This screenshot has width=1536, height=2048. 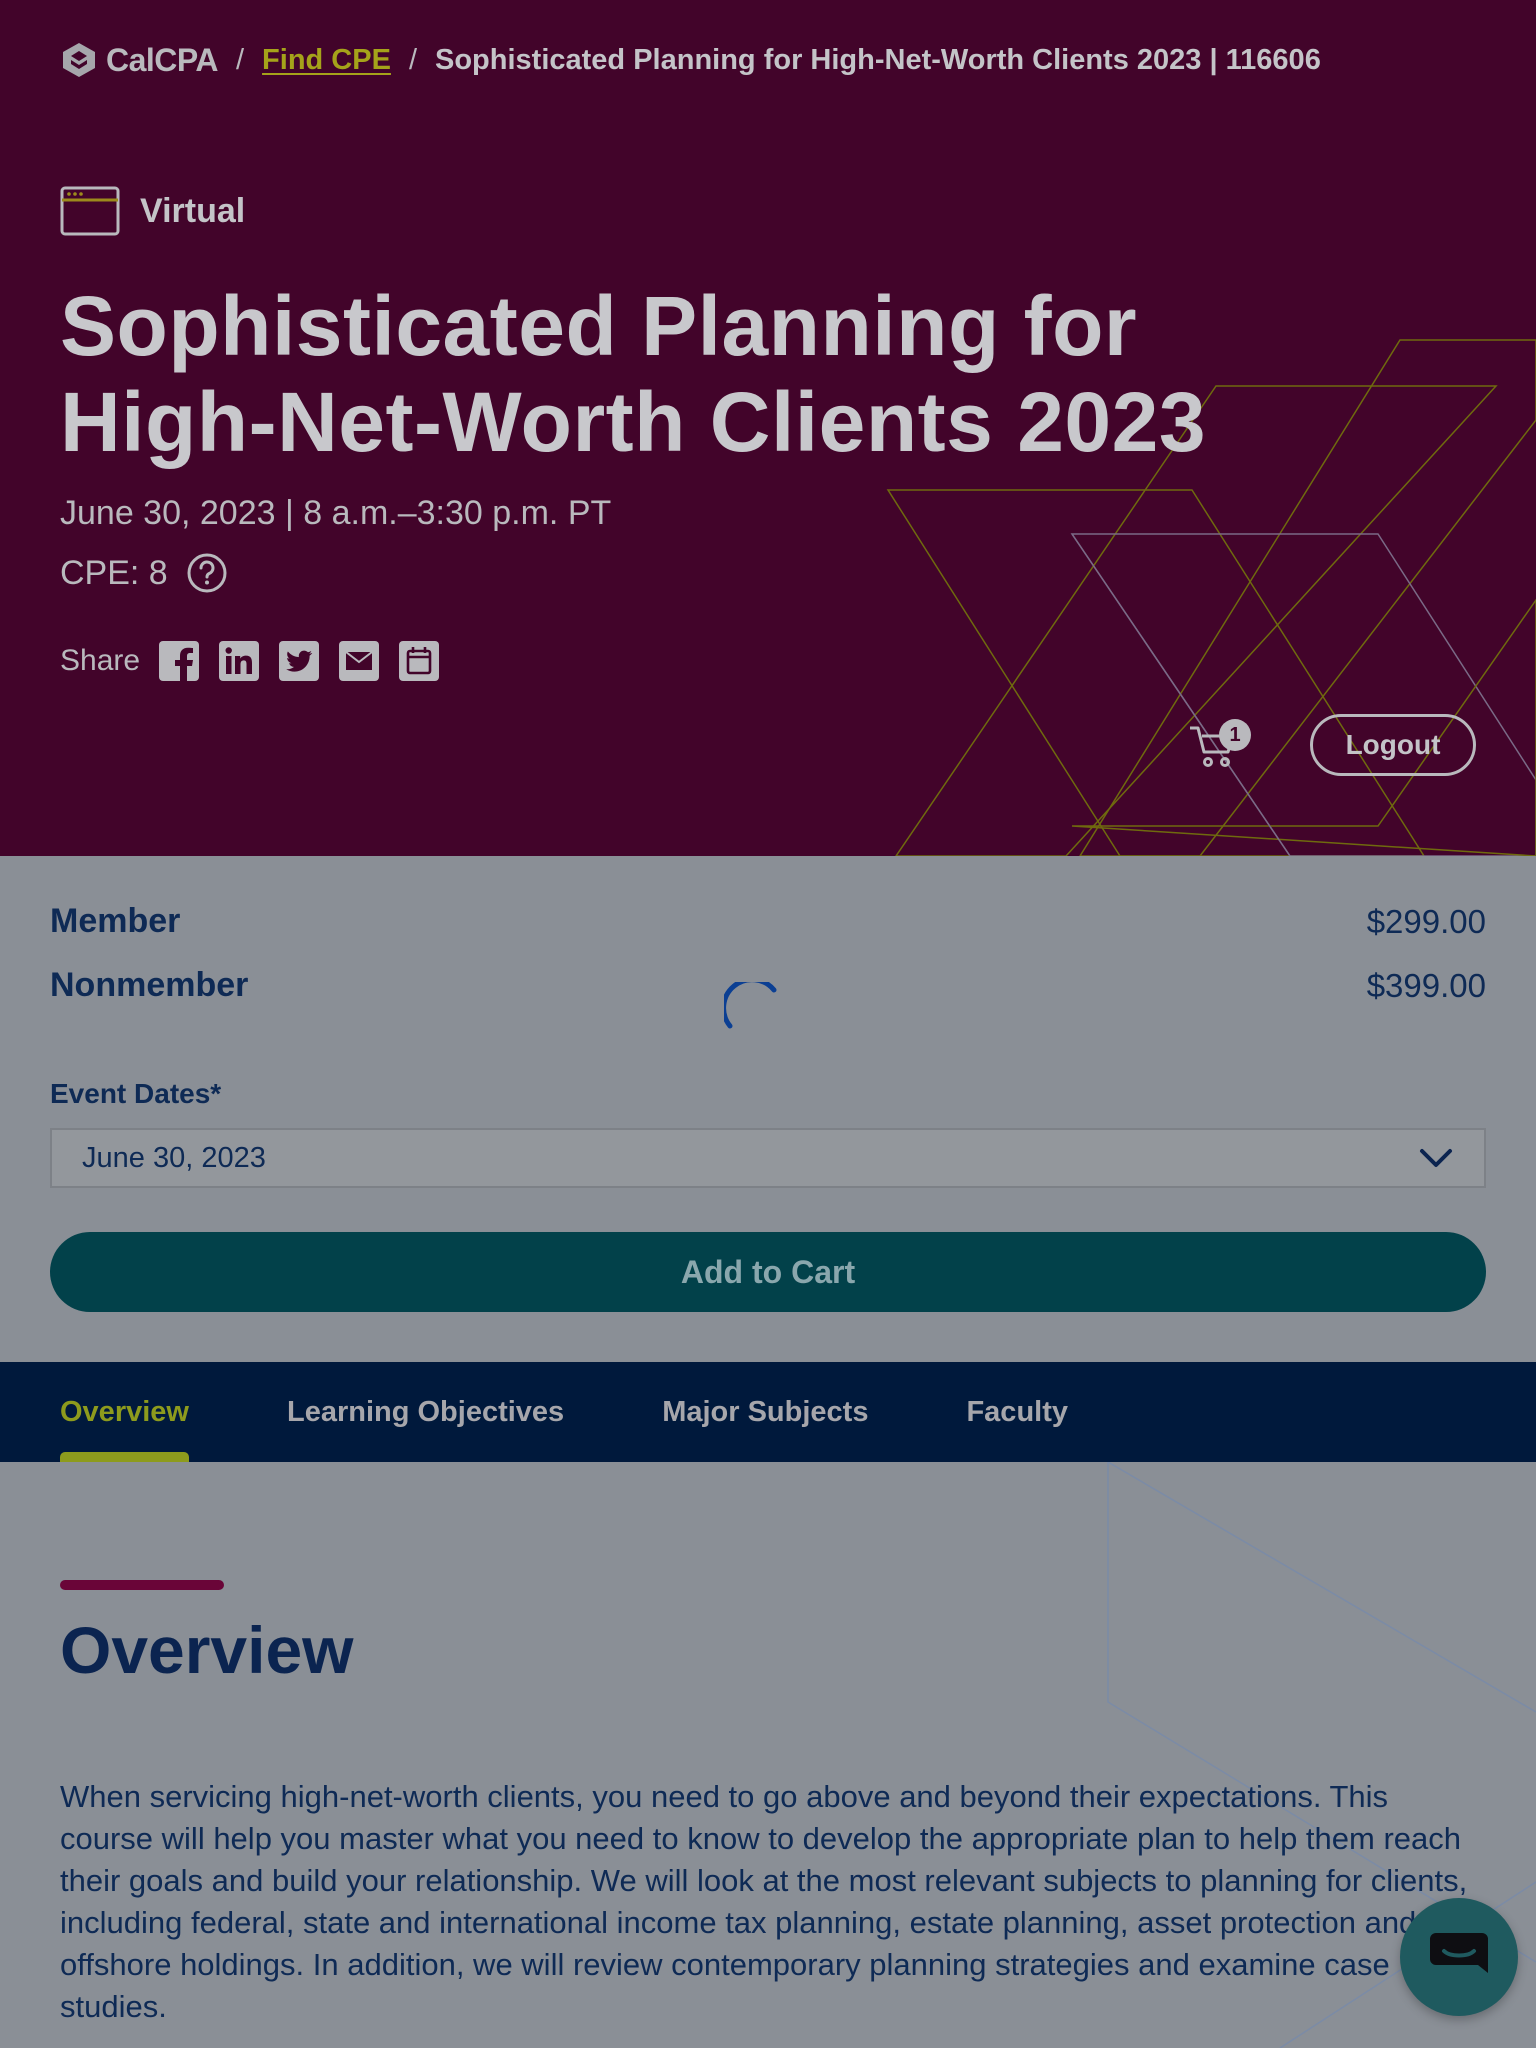 What do you see at coordinates (1393, 745) in the screenshot?
I see `logout-button: Logout` at bounding box center [1393, 745].